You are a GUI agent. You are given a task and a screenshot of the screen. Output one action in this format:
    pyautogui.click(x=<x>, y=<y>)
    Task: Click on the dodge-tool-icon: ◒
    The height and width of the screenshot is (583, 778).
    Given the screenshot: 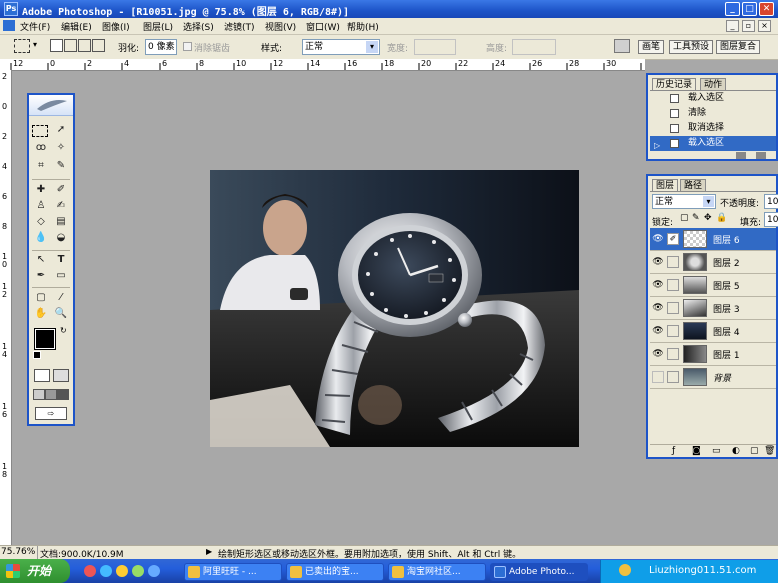 What is the action you would take?
    pyautogui.click(x=61, y=238)
    